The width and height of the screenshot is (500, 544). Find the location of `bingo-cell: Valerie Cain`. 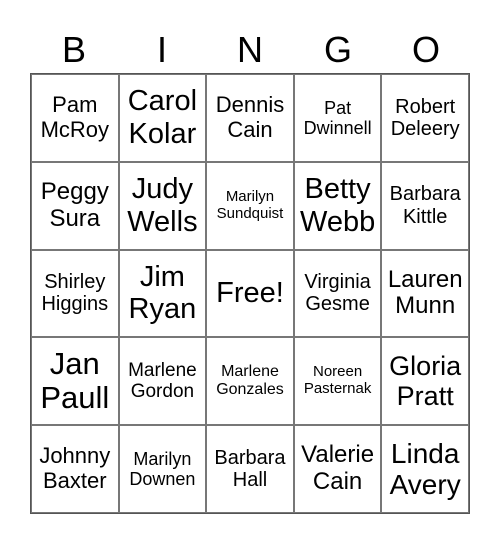

bingo-cell: Valerie Cain is located at coordinates (337, 469).